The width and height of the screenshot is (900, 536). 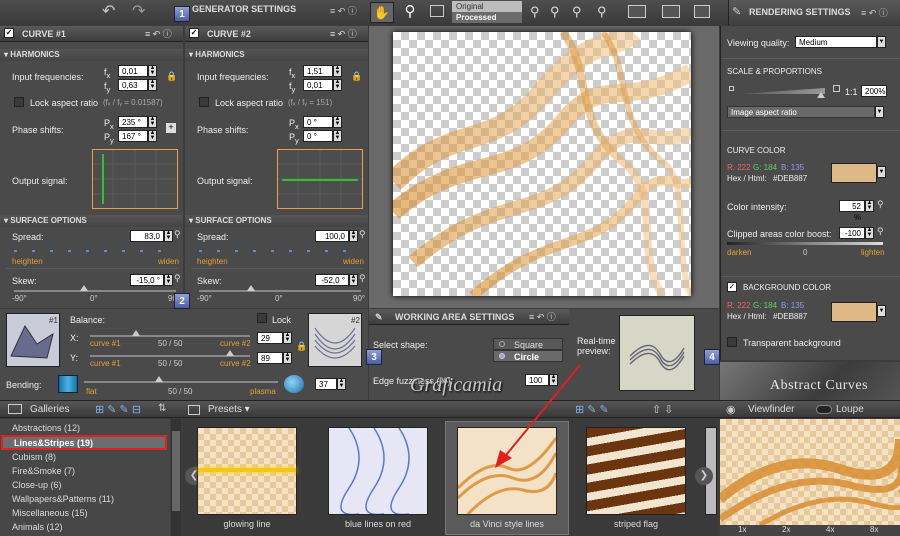 What do you see at coordinates (854, 173) in the screenshot?
I see `curve-color-swatch` at bounding box center [854, 173].